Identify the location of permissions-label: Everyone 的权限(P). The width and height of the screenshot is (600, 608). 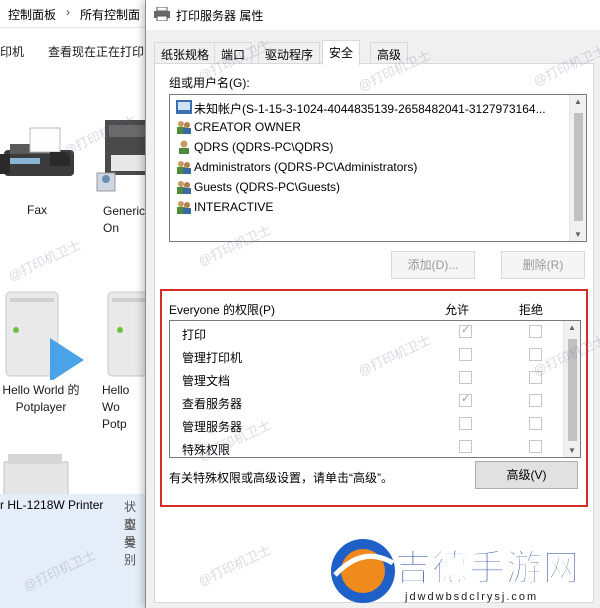
(222, 310).